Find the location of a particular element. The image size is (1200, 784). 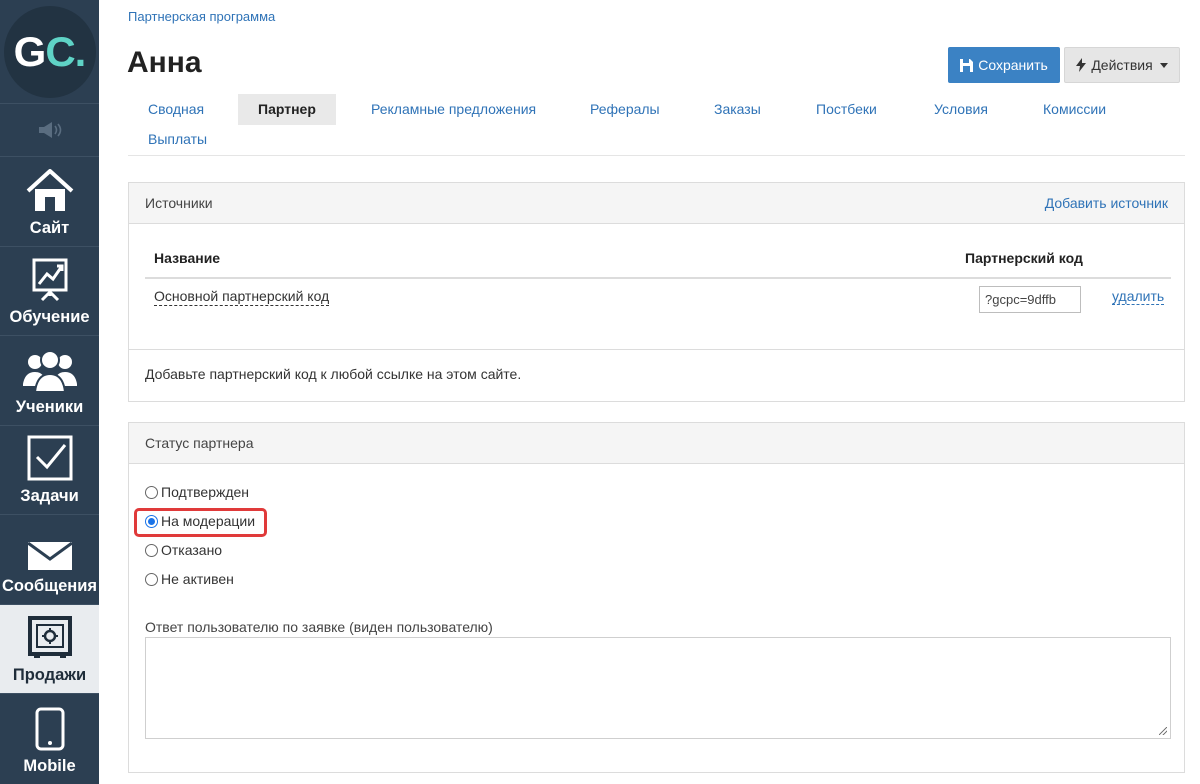

partner-code-field is located at coordinates (1030, 299).